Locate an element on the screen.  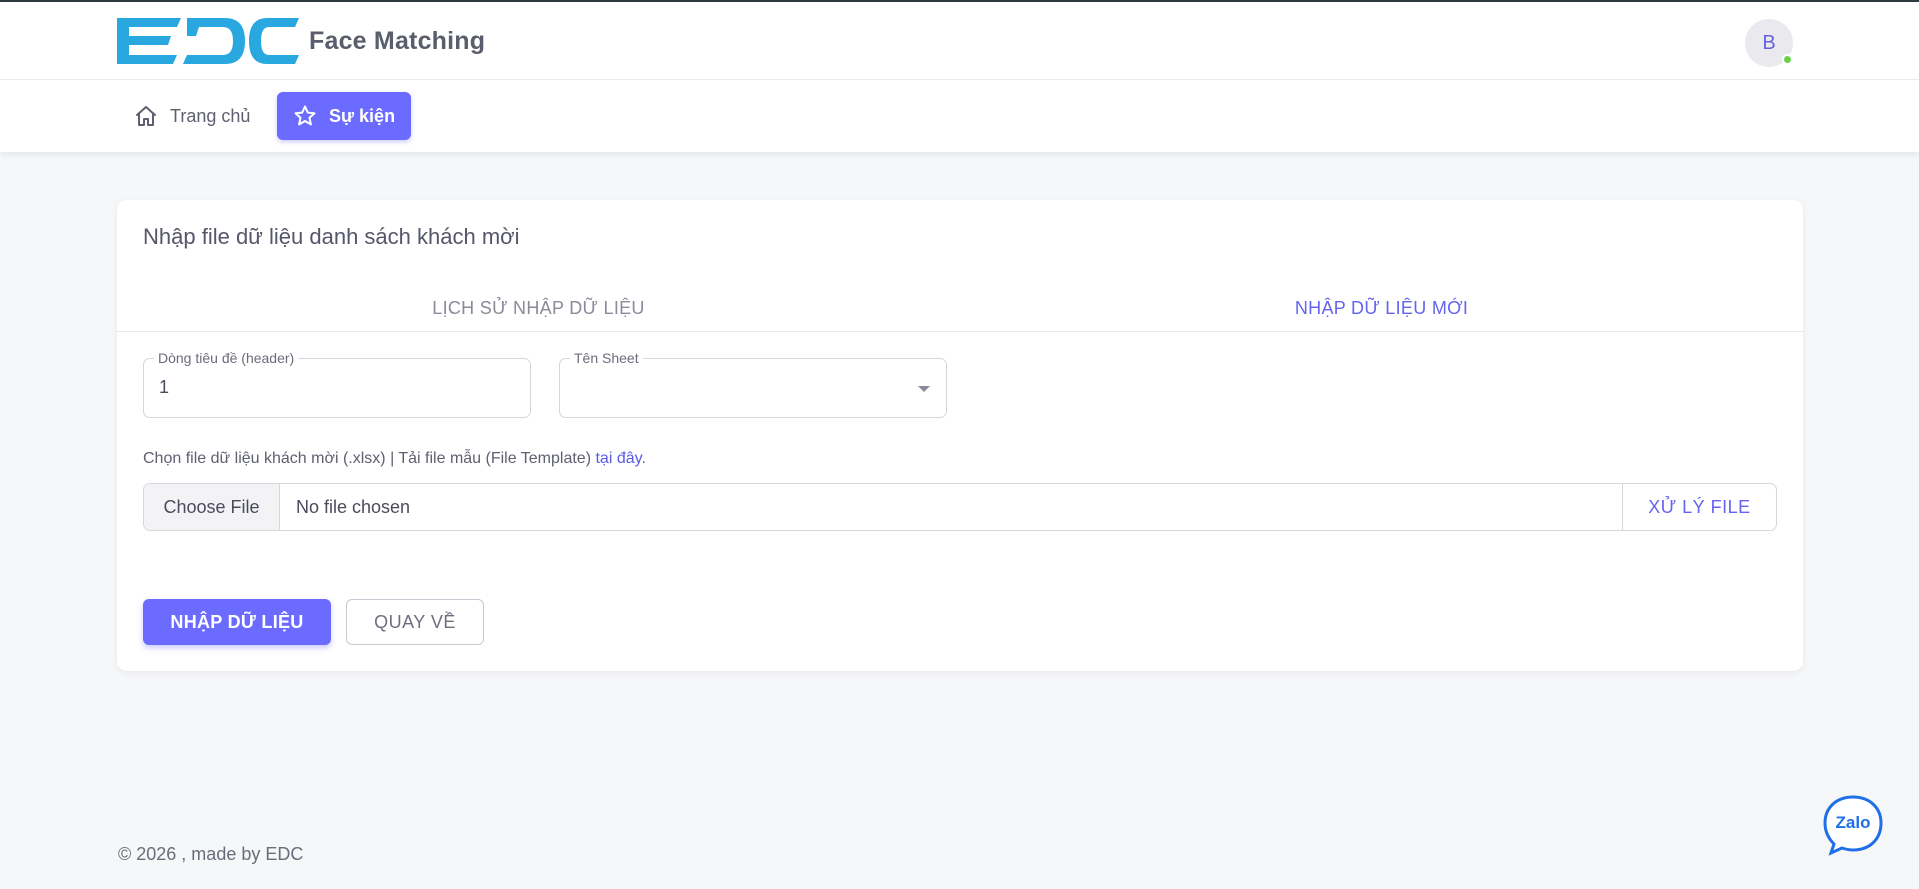
avatar-initial: B is located at coordinates (1769, 42).